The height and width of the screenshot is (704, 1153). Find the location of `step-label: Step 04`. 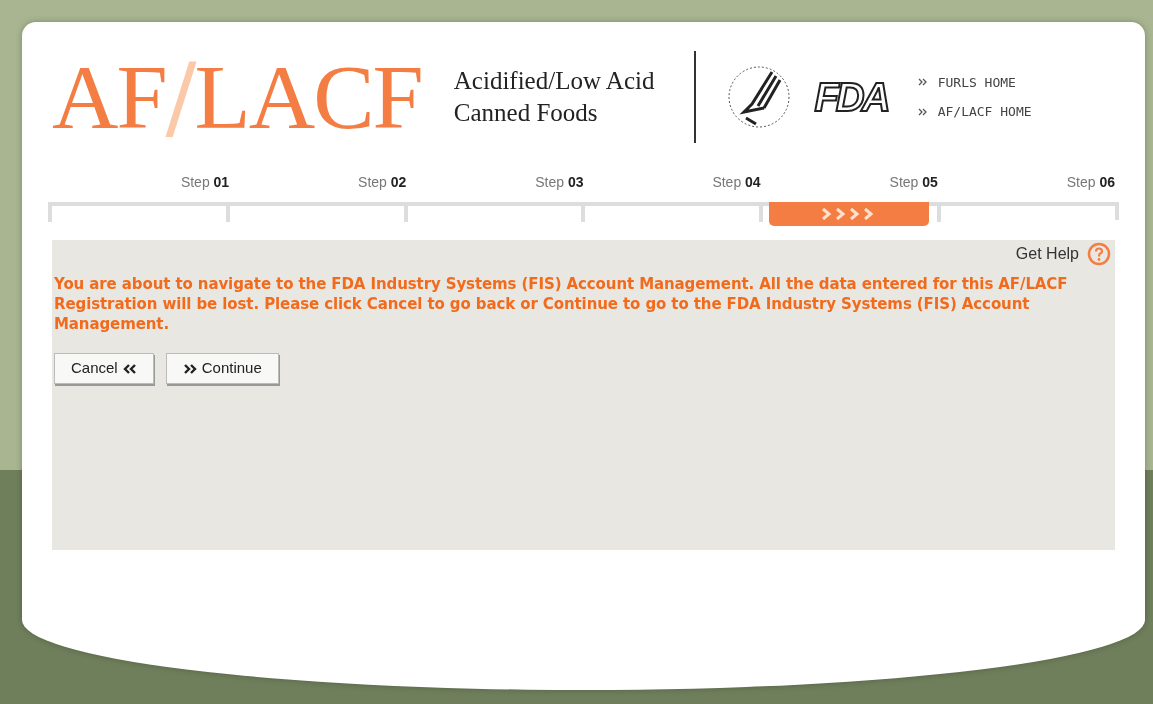

step-label: Step 04 is located at coordinates (736, 182).